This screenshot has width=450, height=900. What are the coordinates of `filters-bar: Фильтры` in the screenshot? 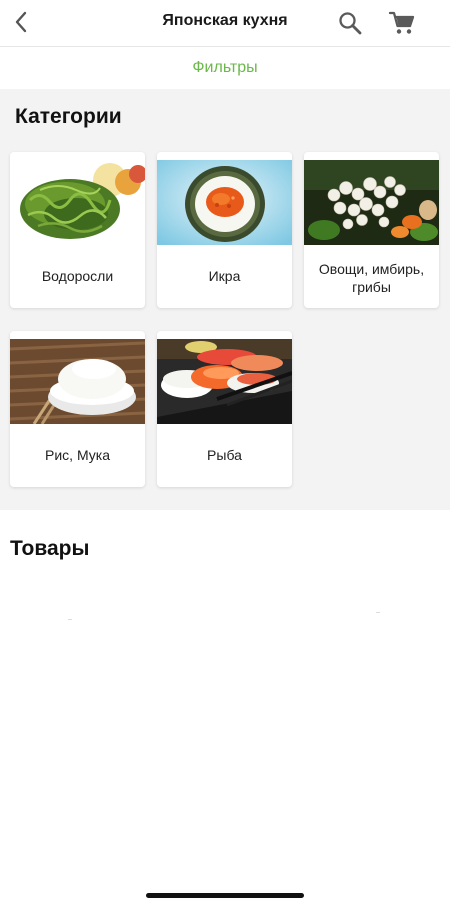 It's located at (225, 68).